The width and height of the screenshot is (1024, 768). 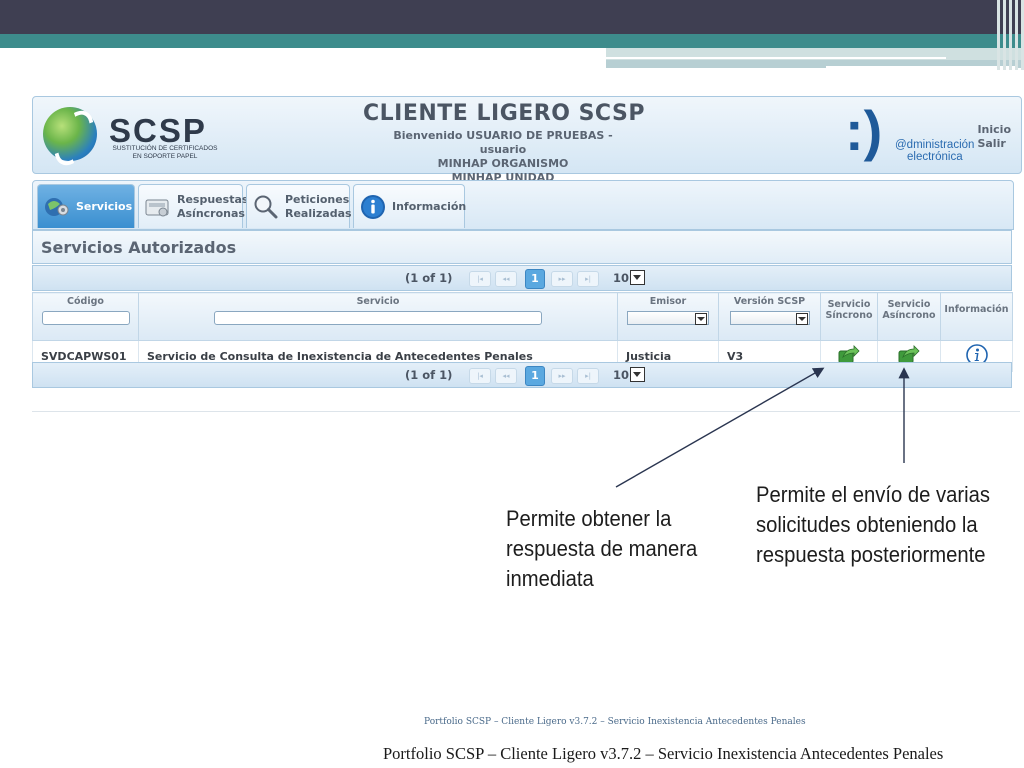 What do you see at coordinates (57, 207) in the screenshot?
I see `services-icon` at bounding box center [57, 207].